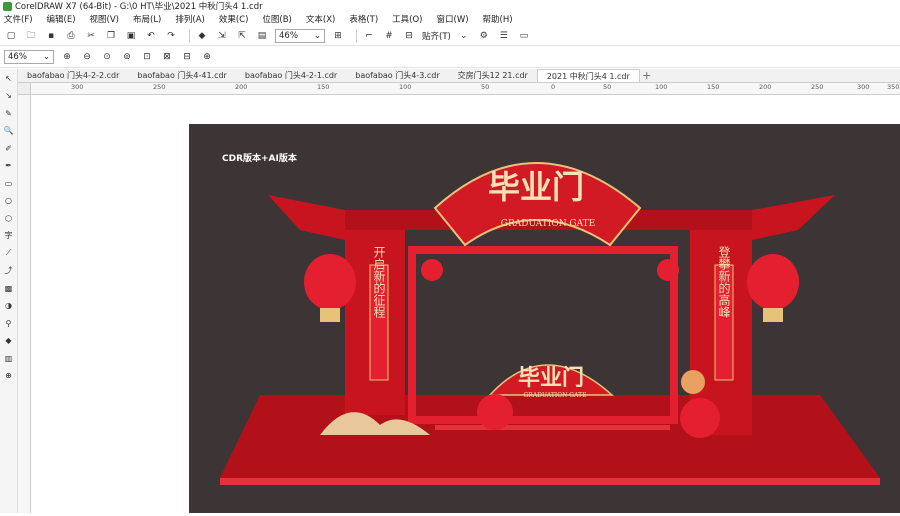 The image size is (900, 516). Describe the element at coordinates (379, 282) in the screenshot. I see `left-banner-text: 开启新的征程` at that location.